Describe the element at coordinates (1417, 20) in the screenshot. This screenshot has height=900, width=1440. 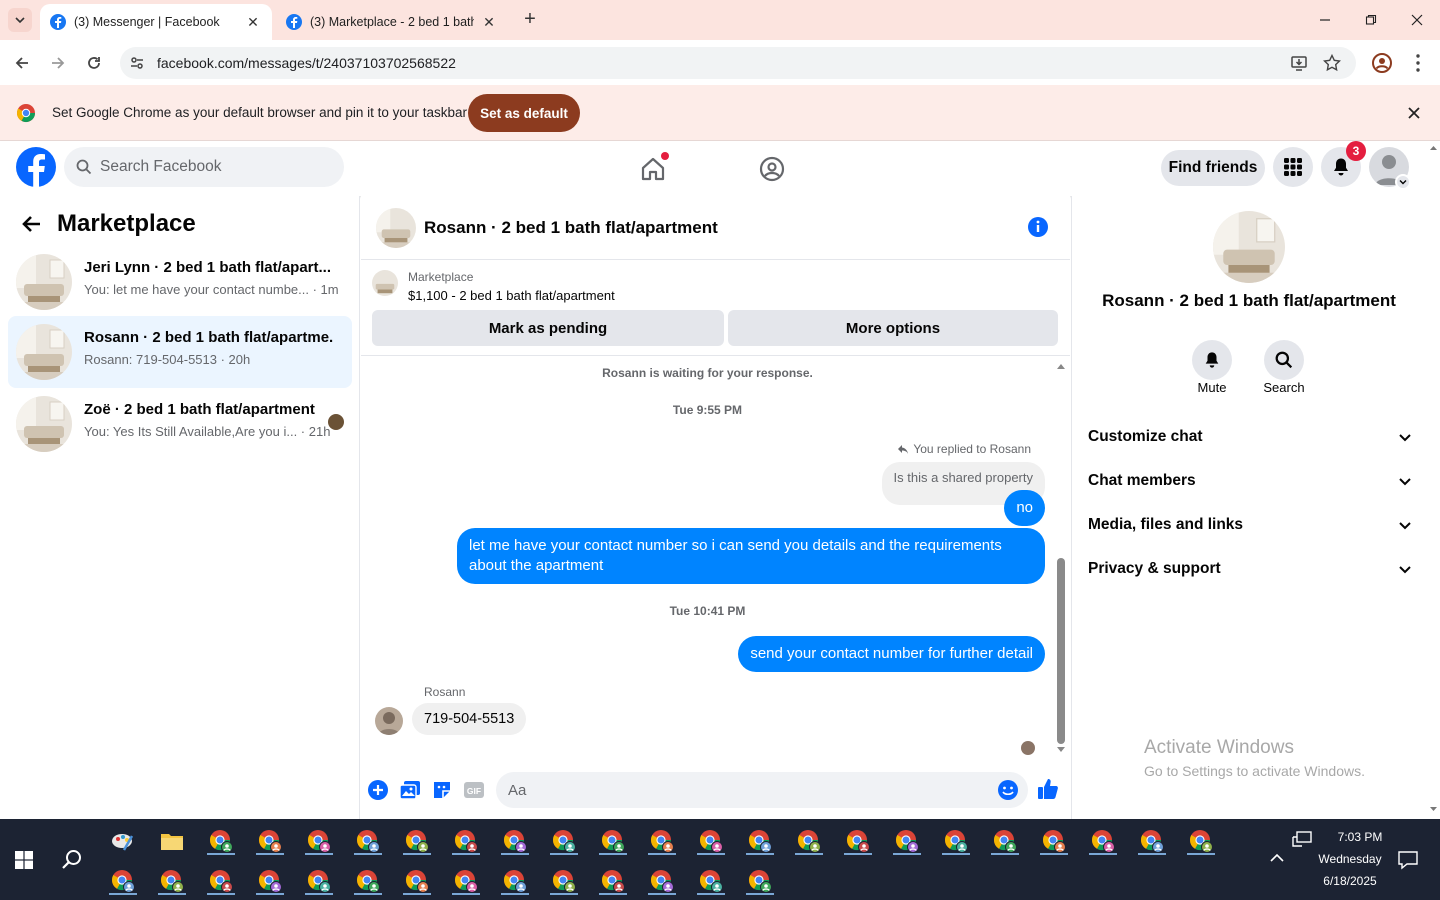
I see `close-window-button` at that location.